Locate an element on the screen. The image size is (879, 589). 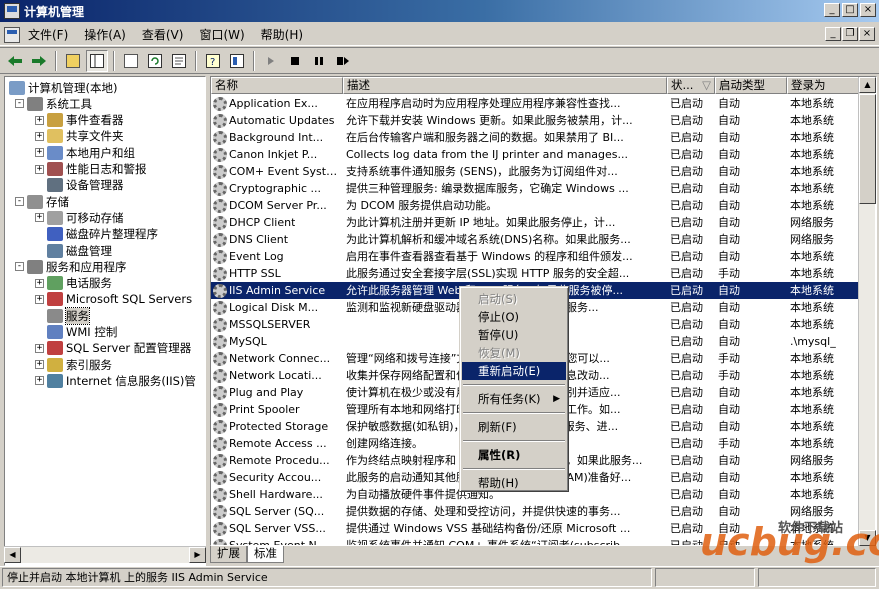
context-menu-item: 帮助(H) is located at coordinates (514, 483).